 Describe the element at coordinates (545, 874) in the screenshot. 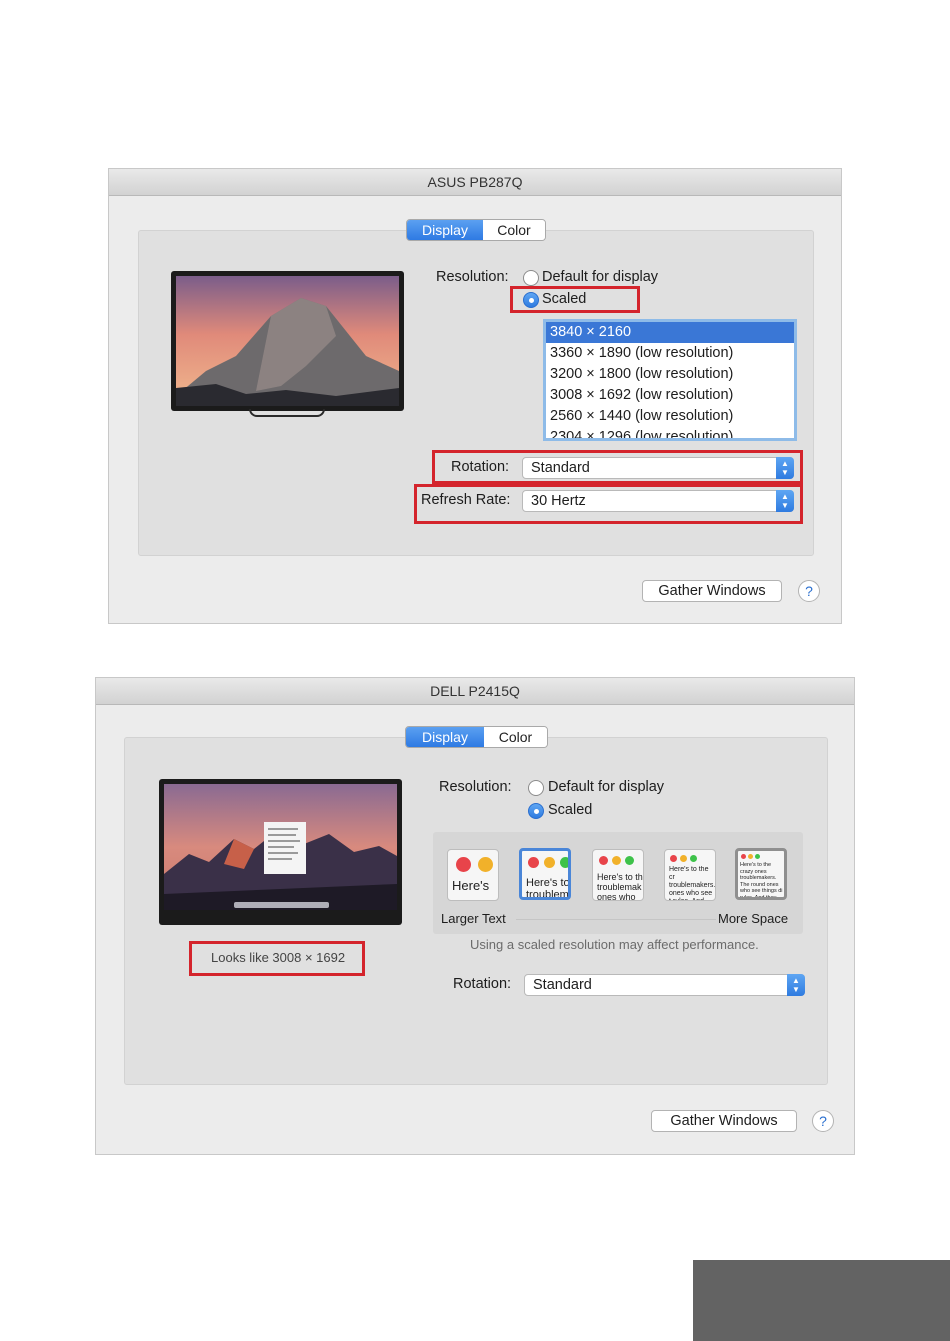

I see `scale-option-2: Here's to troublem` at that location.